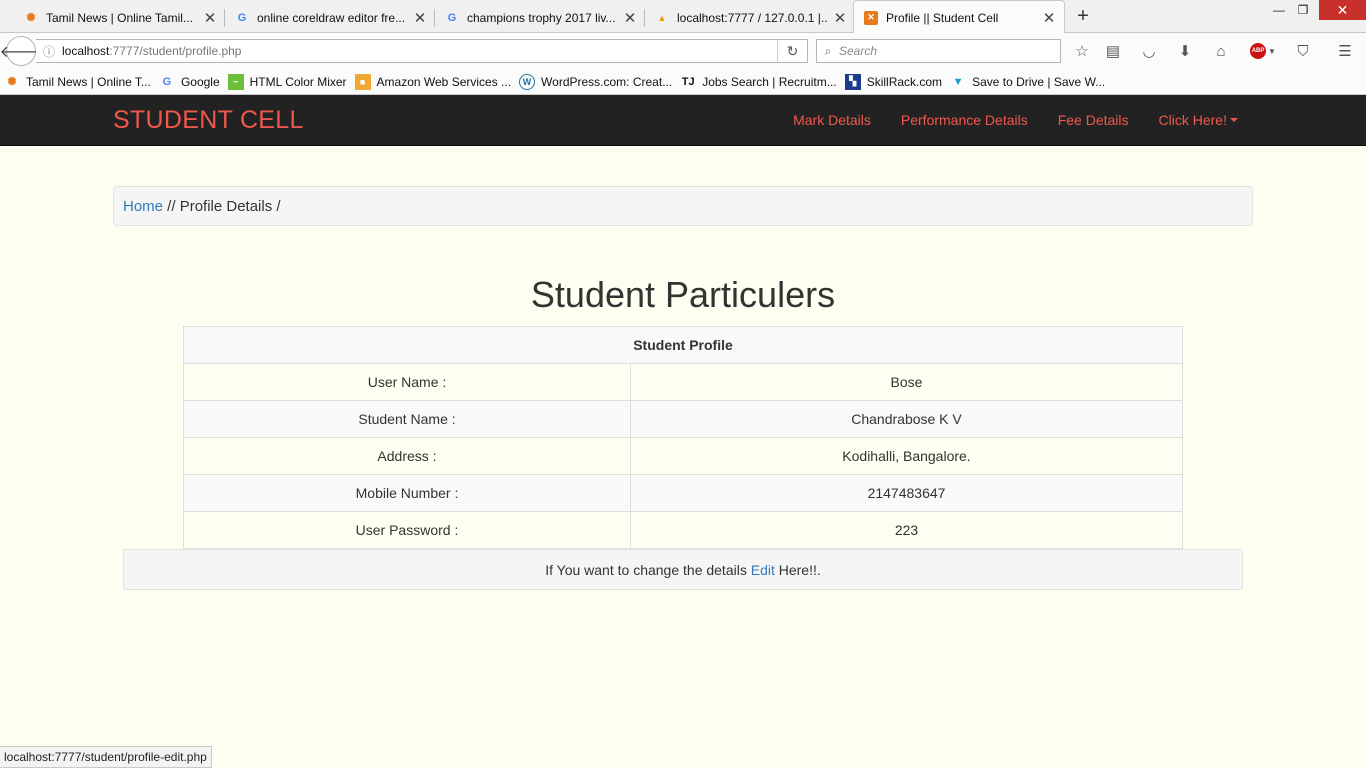 The image size is (1366, 768). What do you see at coordinates (906, 456) in the screenshot?
I see `row-value: Kodihalli, Bangalore.` at bounding box center [906, 456].